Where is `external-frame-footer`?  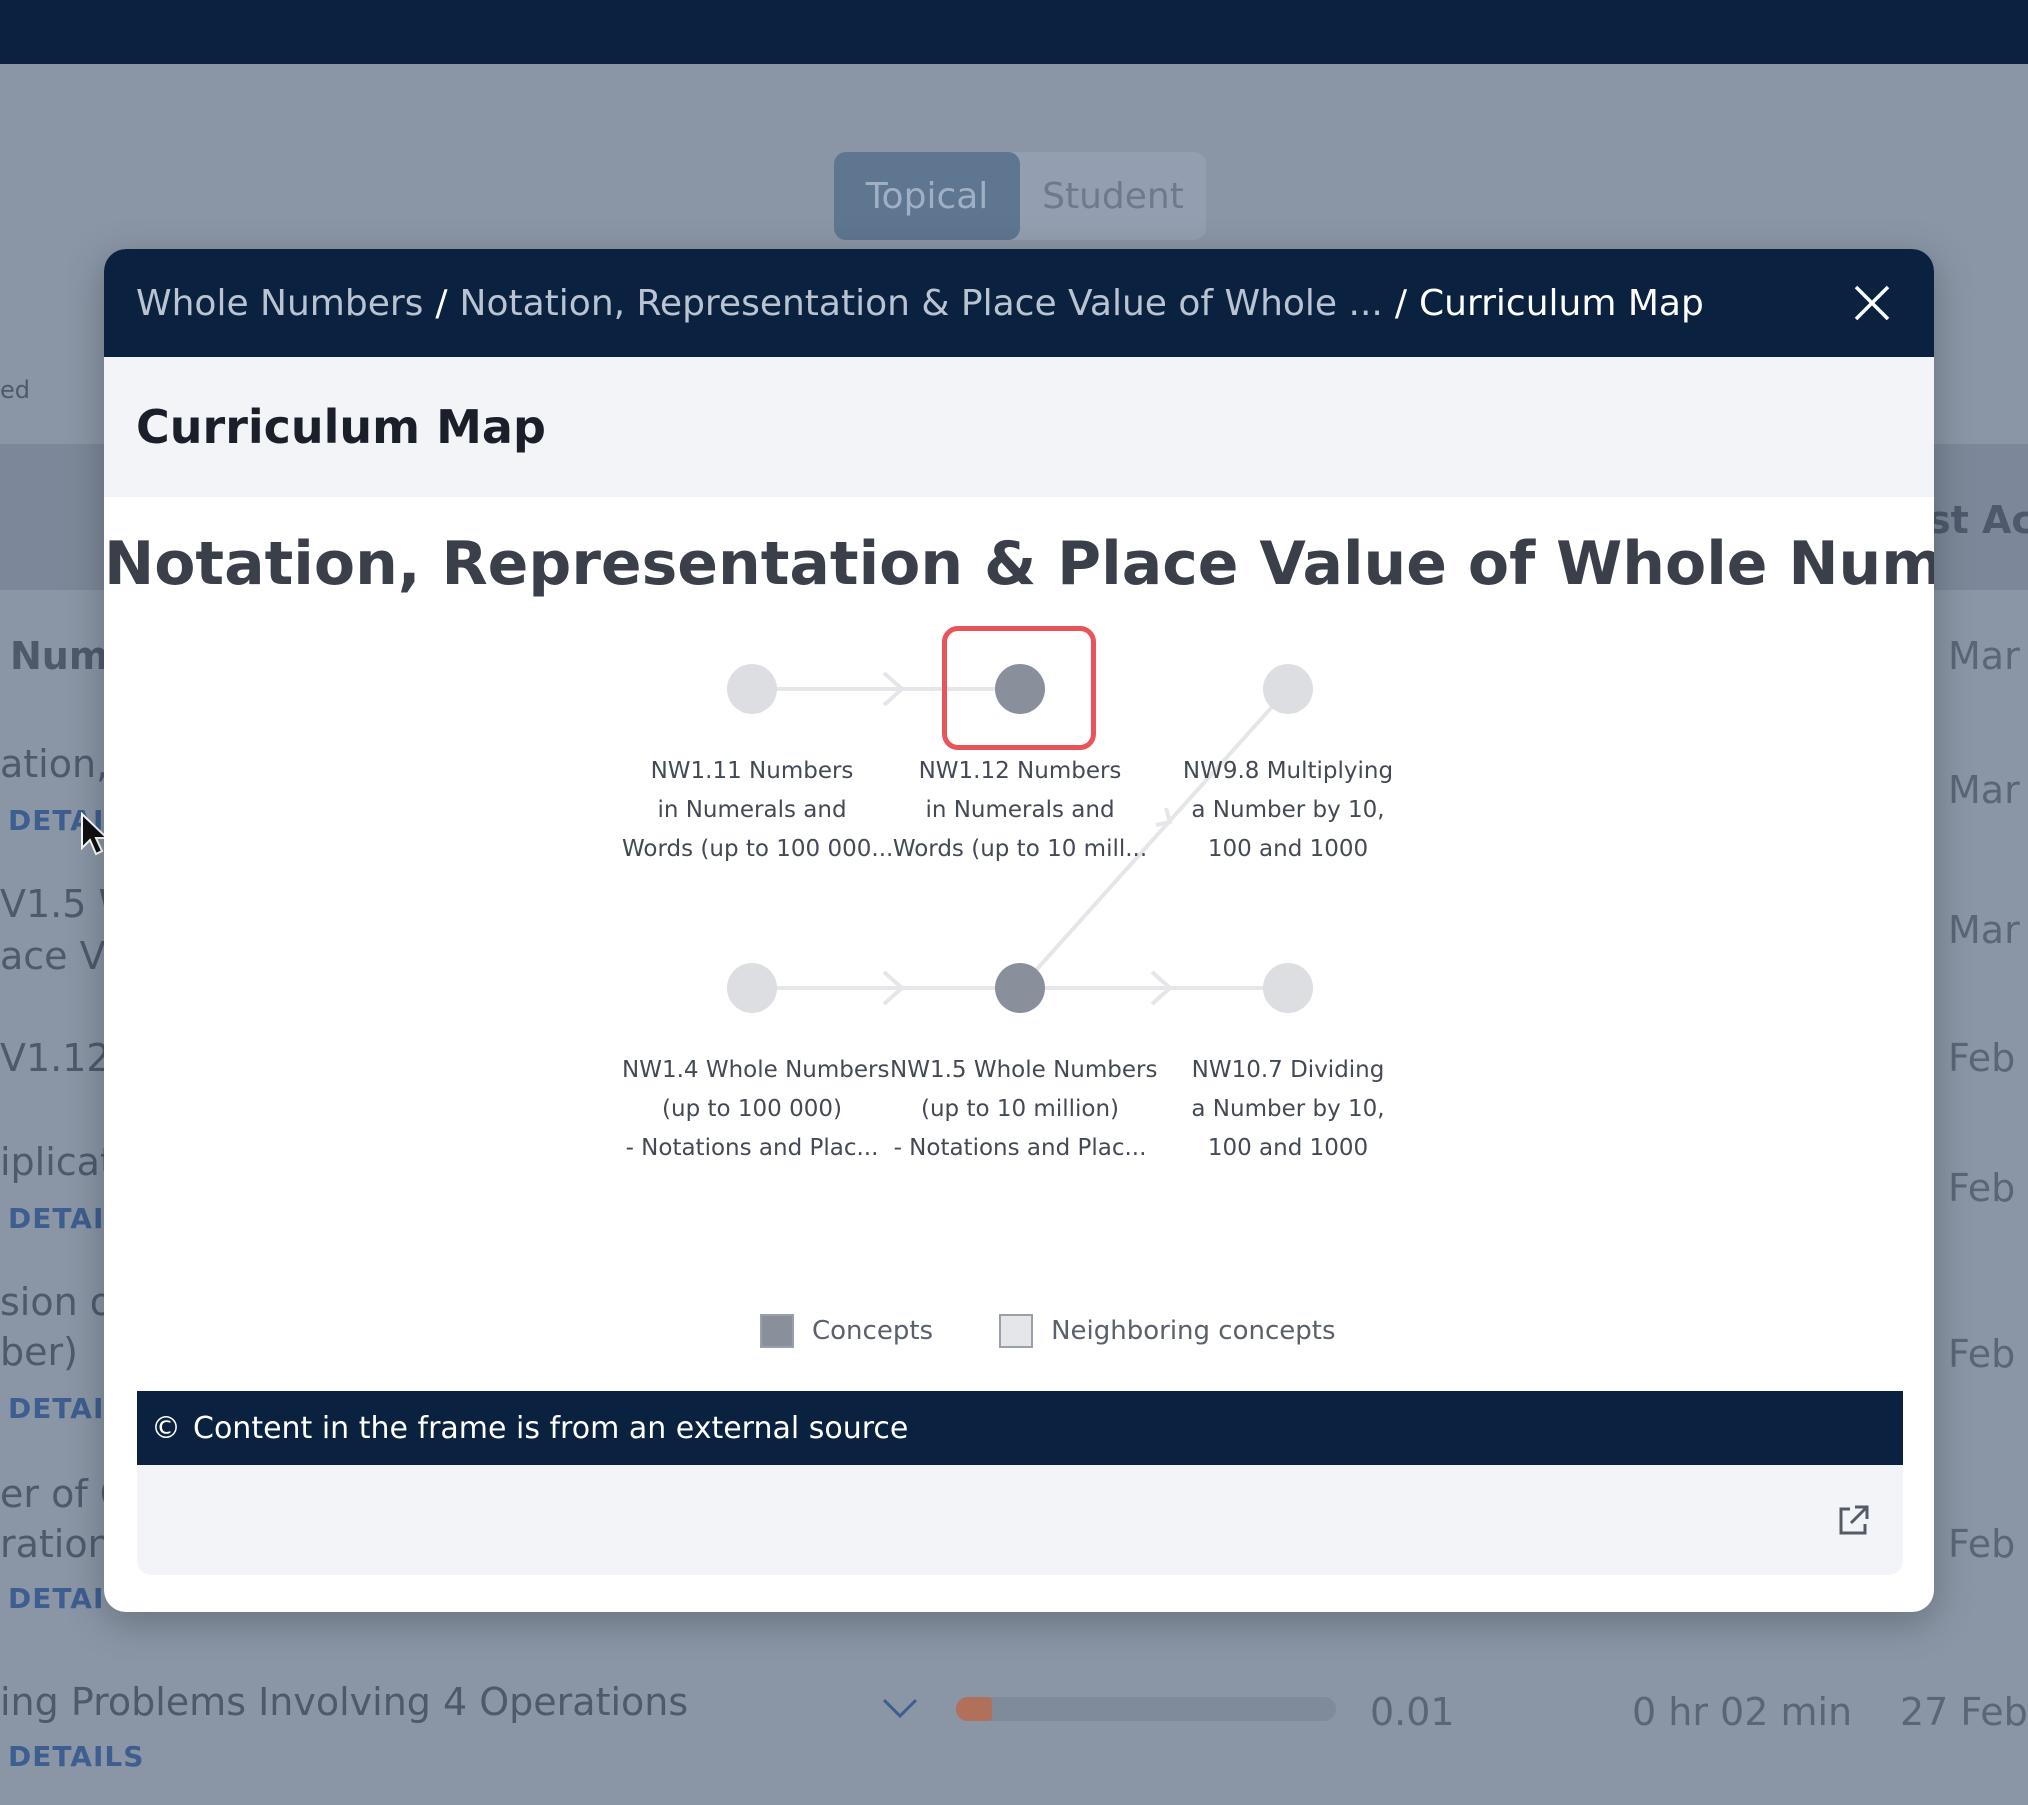
external-frame-footer is located at coordinates (1020, 1520).